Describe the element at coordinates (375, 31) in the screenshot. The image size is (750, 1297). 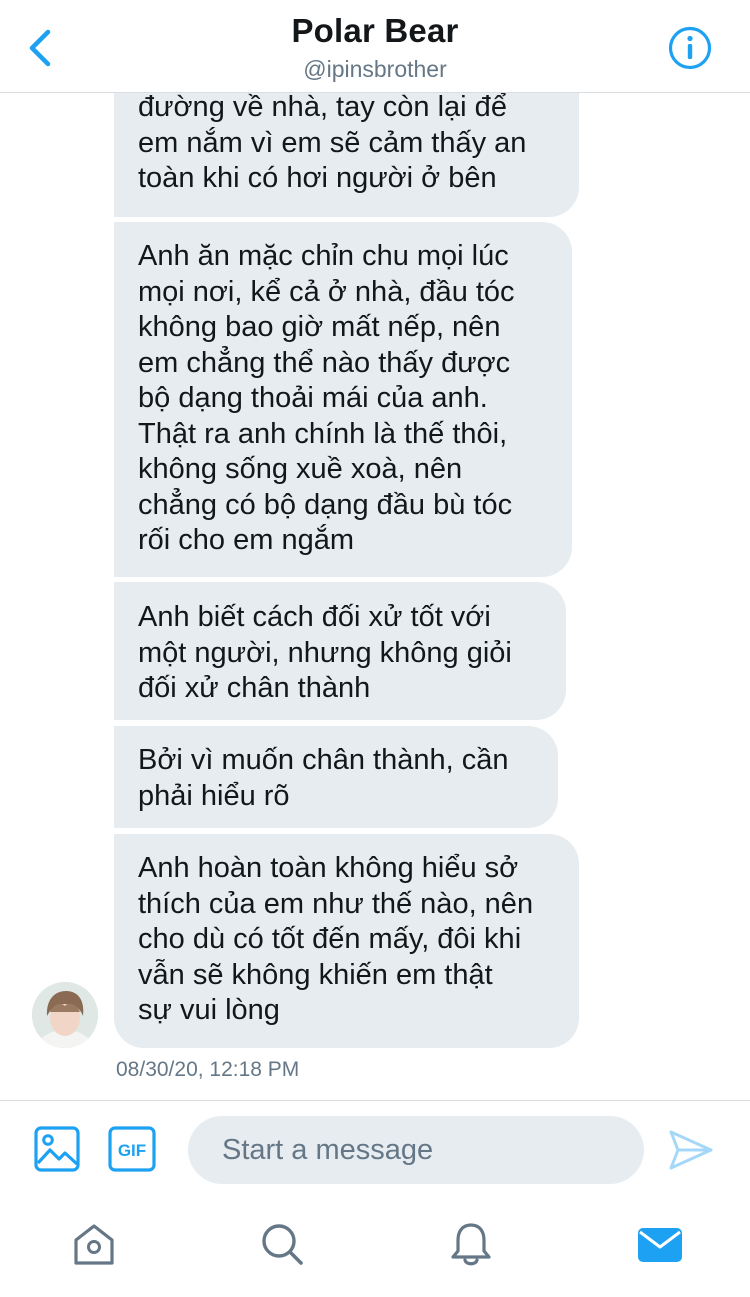
I see `conversation-title: Polar Bear` at that location.